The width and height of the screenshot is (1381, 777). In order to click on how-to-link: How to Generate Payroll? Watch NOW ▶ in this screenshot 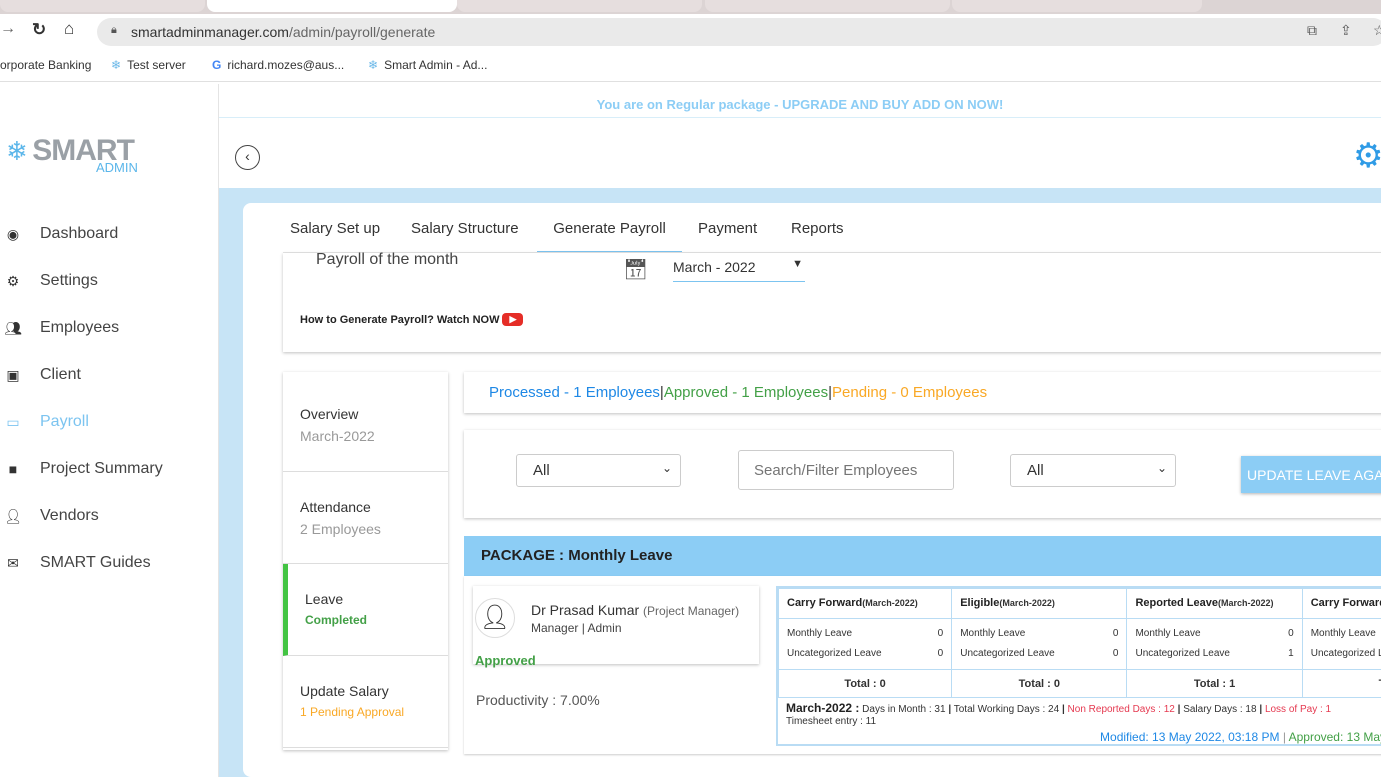, I will do `click(412, 319)`.